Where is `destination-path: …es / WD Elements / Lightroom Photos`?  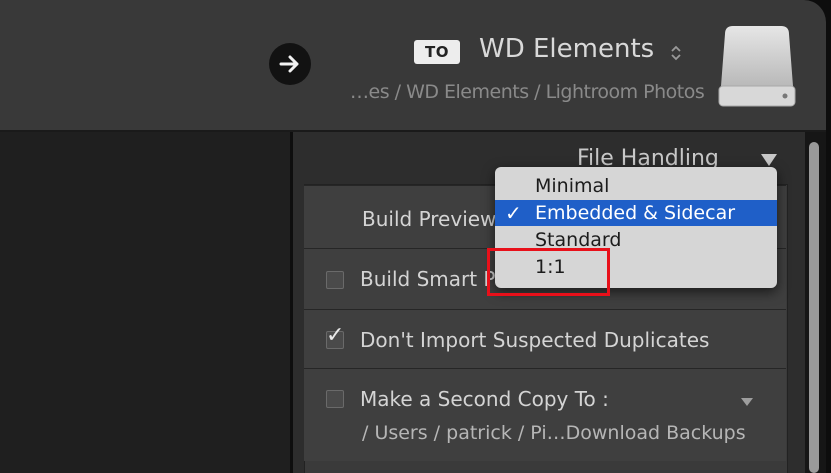 destination-path: …es / WD Elements / Lightroom Photos is located at coordinates (527, 92).